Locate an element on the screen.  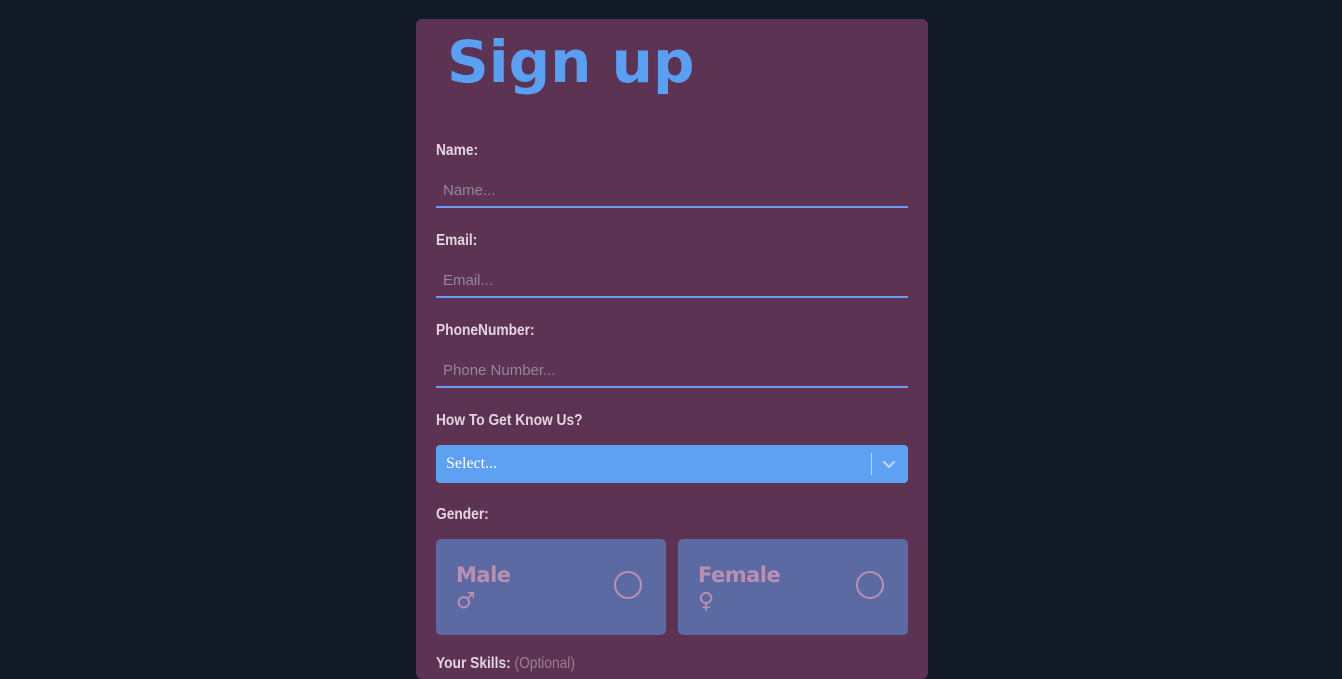
phone-label: PhoneNumber: is located at coordinates (485, 330).